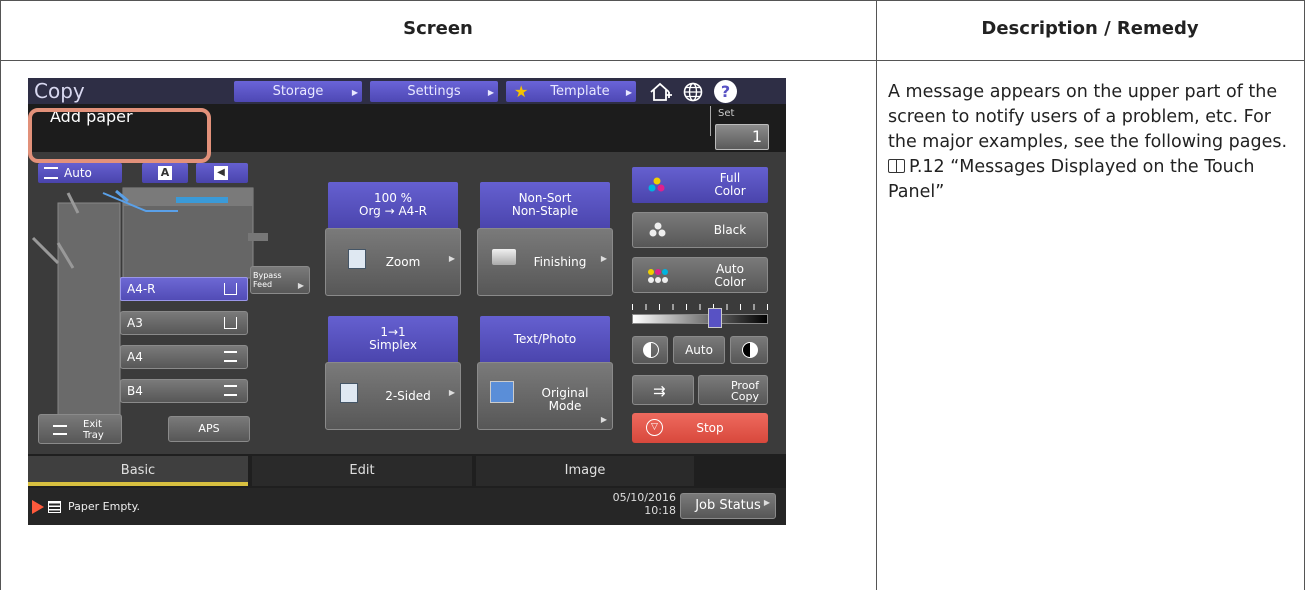  Describe the element at coordinates (393, 211) in the screenshot. I see `zoom-paper: Org → A4-R` at that location.